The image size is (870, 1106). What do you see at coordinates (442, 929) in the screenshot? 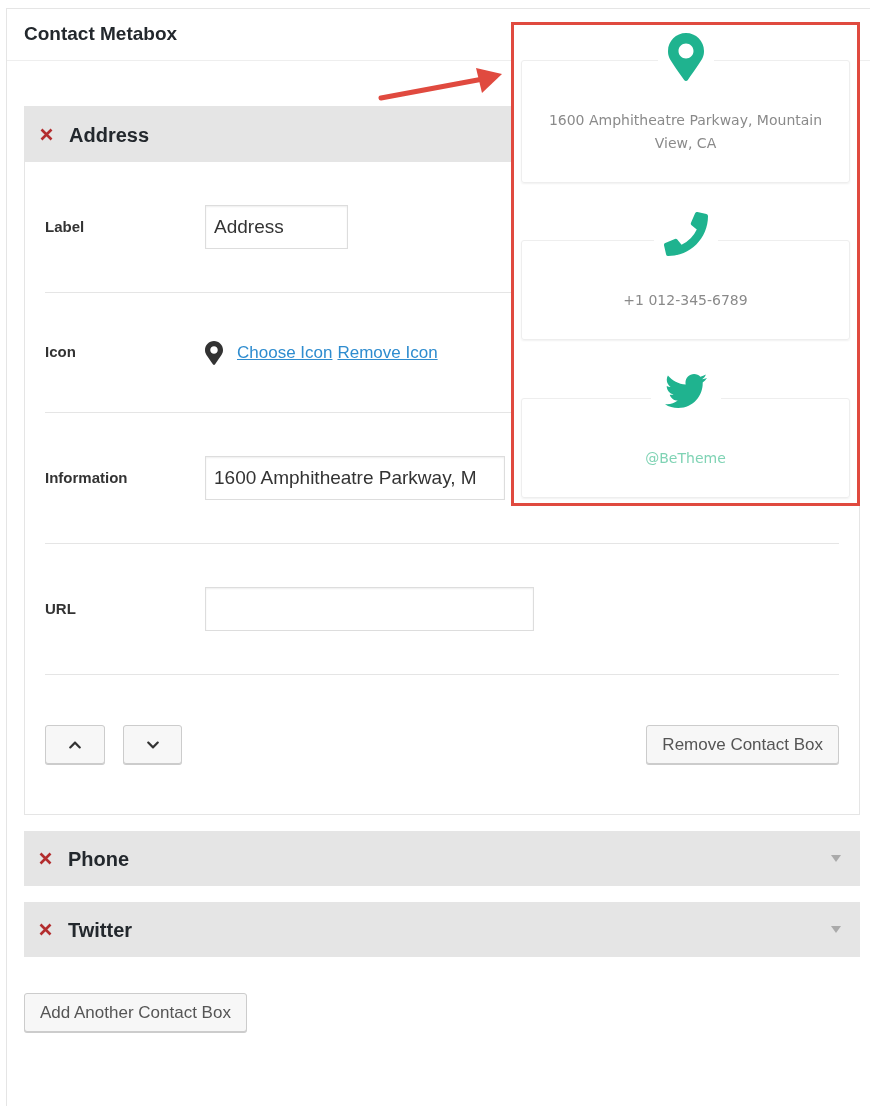
I see `section-header: Twitter` at bounding box center [442, 929].